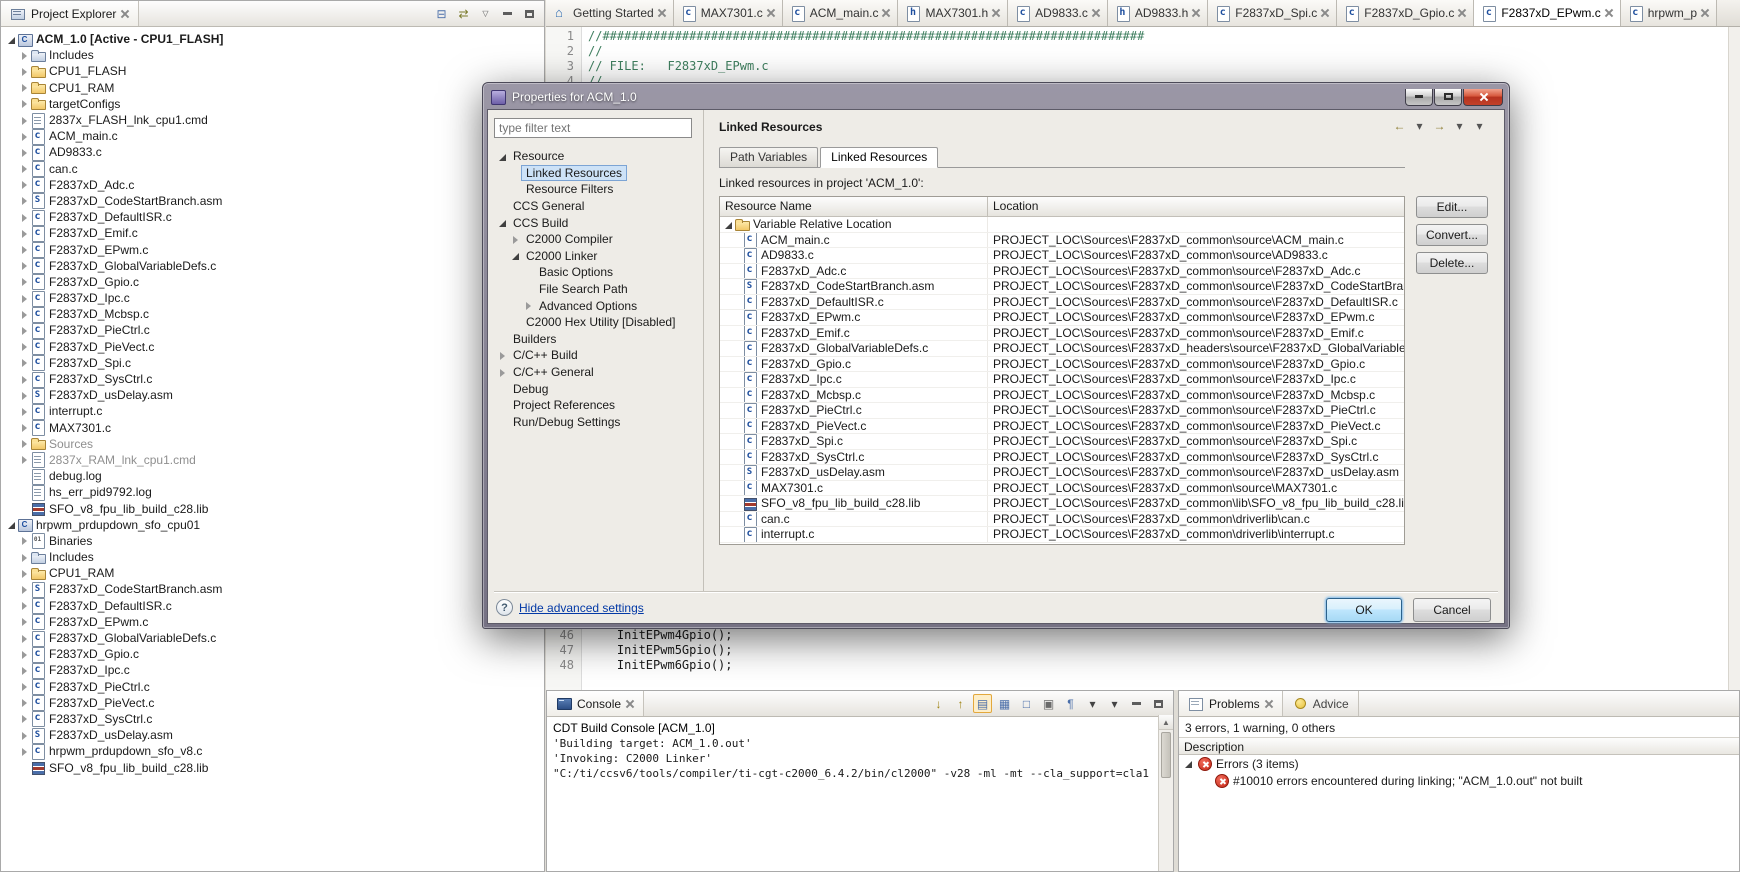  Describe the element at coordinates (596, 322) in the screenshot. I see `nav-tree-item: C2000 Hex Utility [Disabled]` at that location.